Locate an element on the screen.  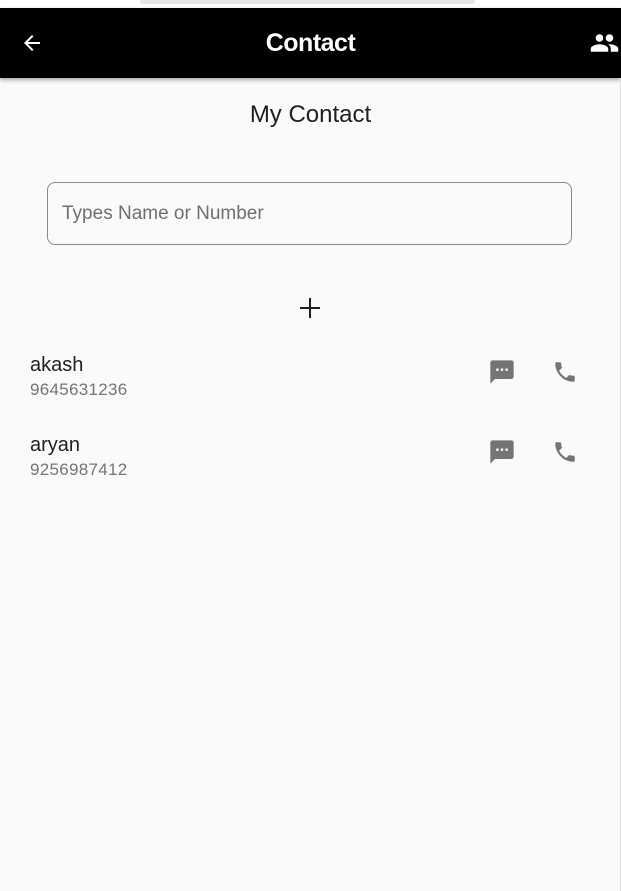
people-icon is located at coordinates (604, 43).